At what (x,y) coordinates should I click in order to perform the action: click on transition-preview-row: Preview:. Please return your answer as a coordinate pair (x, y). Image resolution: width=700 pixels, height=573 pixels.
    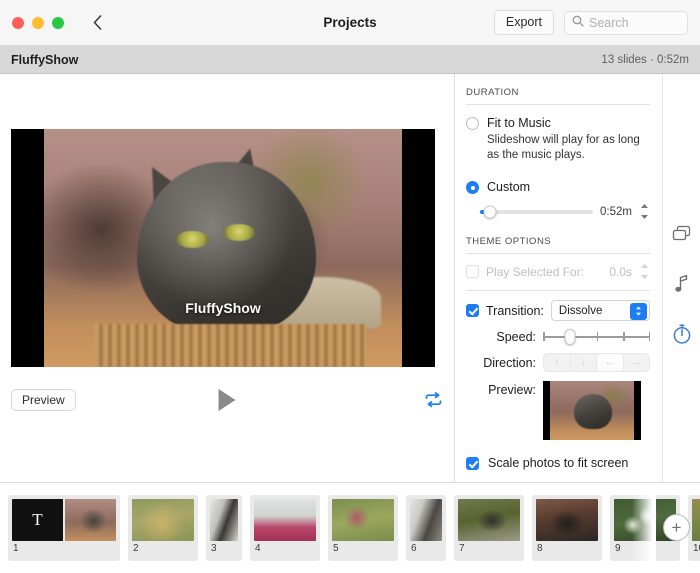
    Looking at the image, I should click on (558, 411).